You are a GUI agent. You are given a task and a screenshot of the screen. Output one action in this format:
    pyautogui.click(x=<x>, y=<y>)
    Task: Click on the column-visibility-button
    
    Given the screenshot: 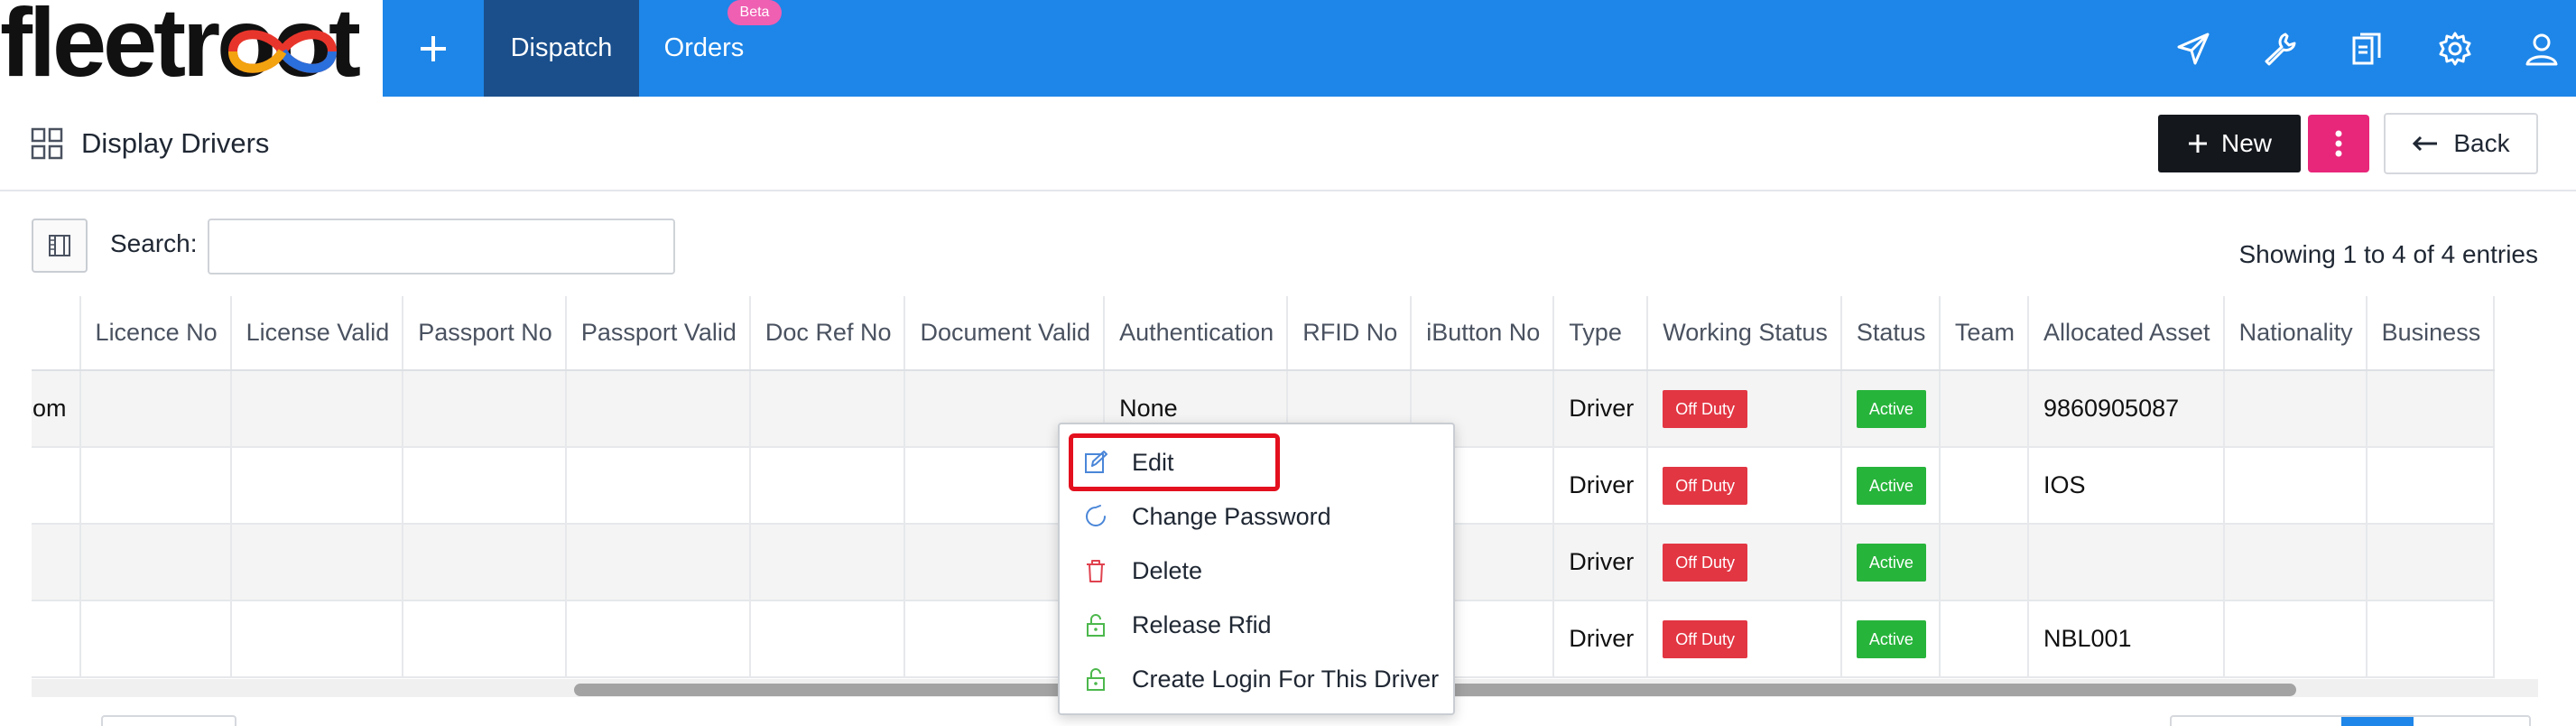 What is the action you would take?
    pyautogui.click(x=60, y=246)
    